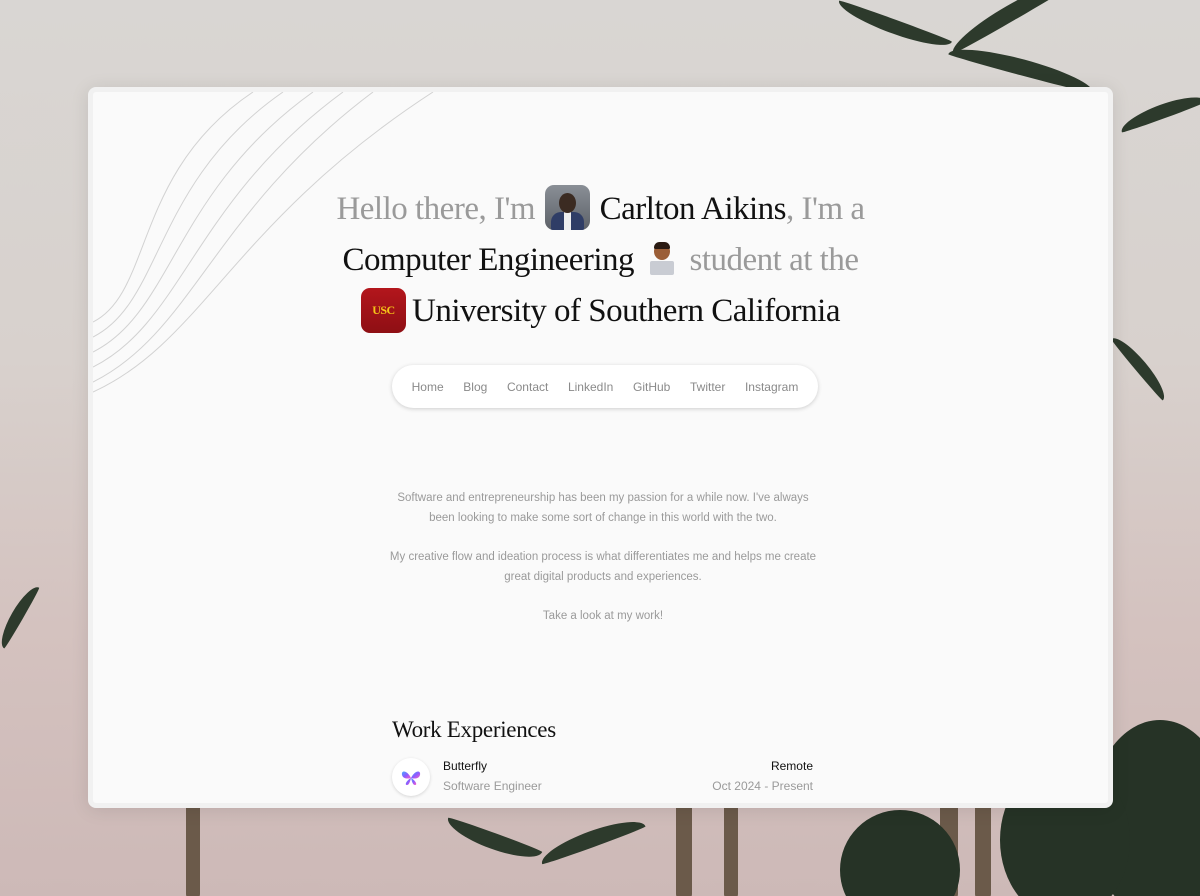 This screenshot has height=896, width=1200. What do you see at coordinates (762, 786) in the screenshot?
I see `job-dates: Oct 2024 - Present` at bounding box center [762, 786].